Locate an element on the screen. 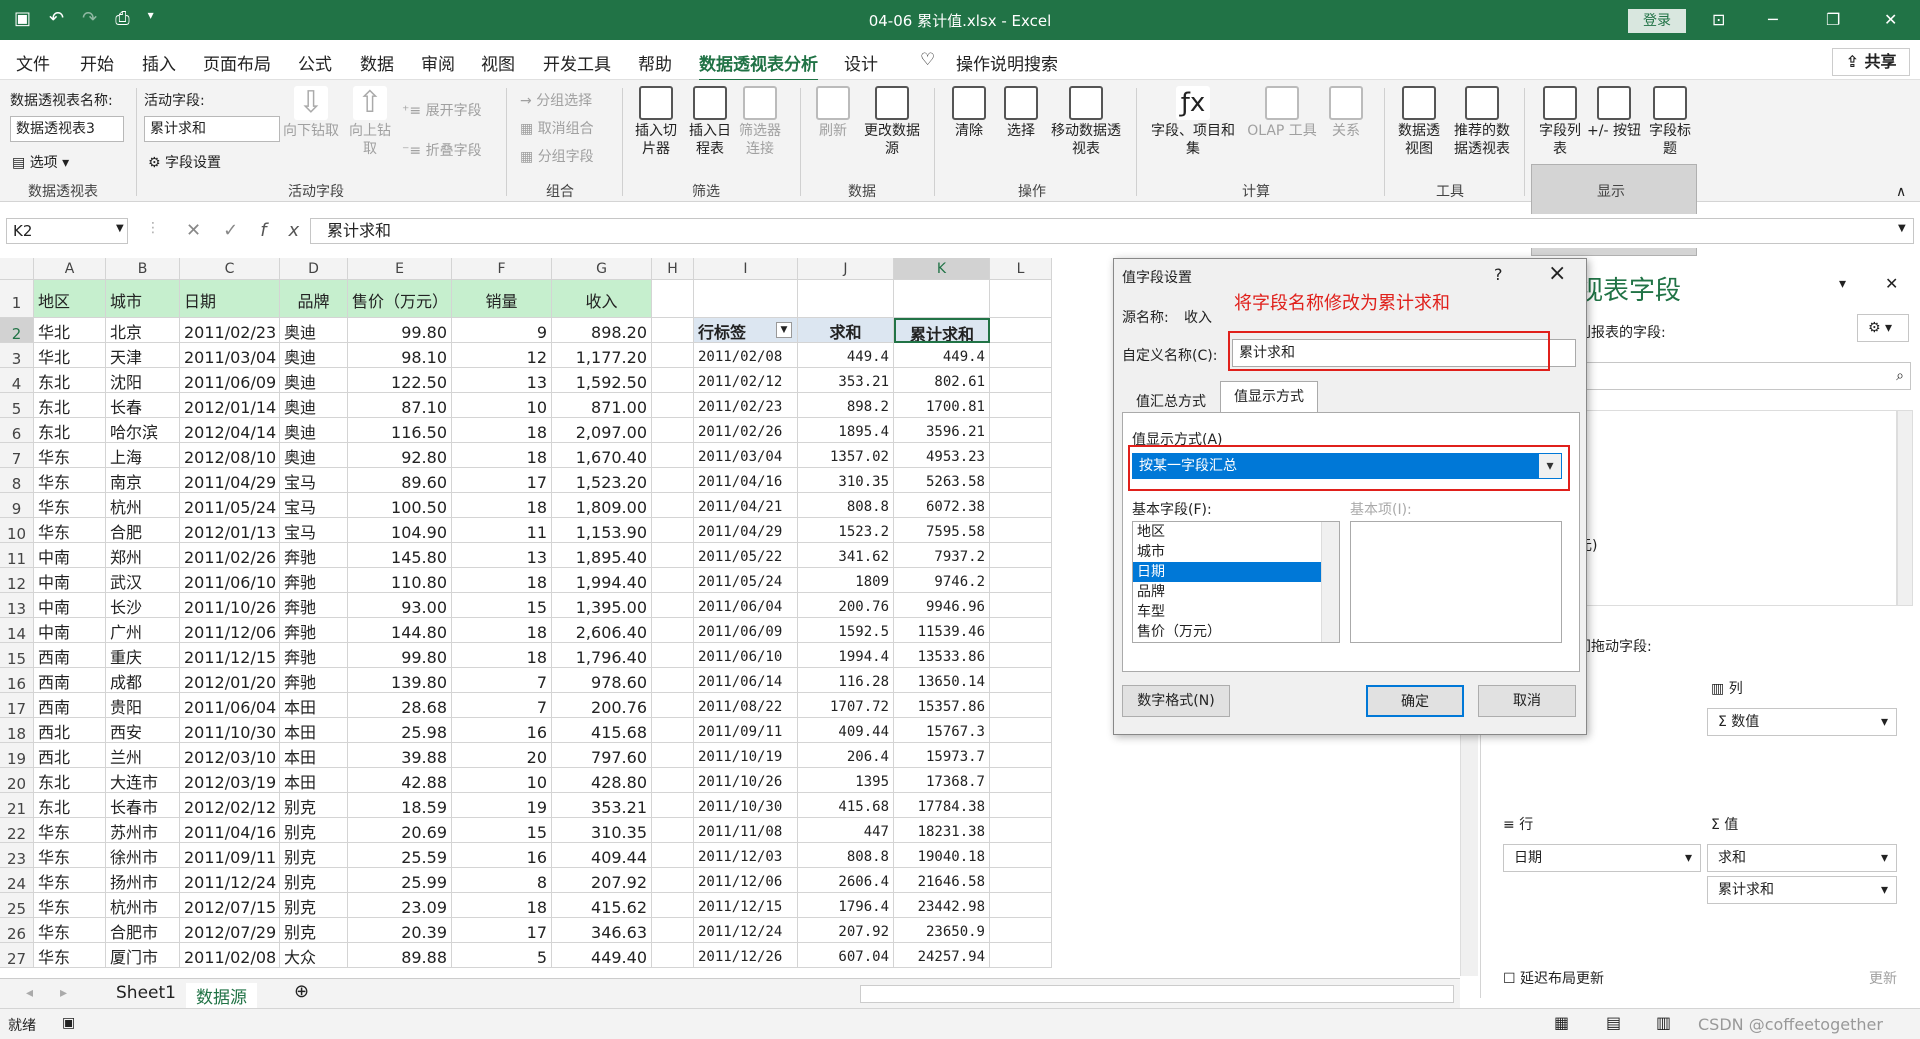 This screenshot has height=1039, width=1920. table-cell: 10 is located at coordinates (502, 780).